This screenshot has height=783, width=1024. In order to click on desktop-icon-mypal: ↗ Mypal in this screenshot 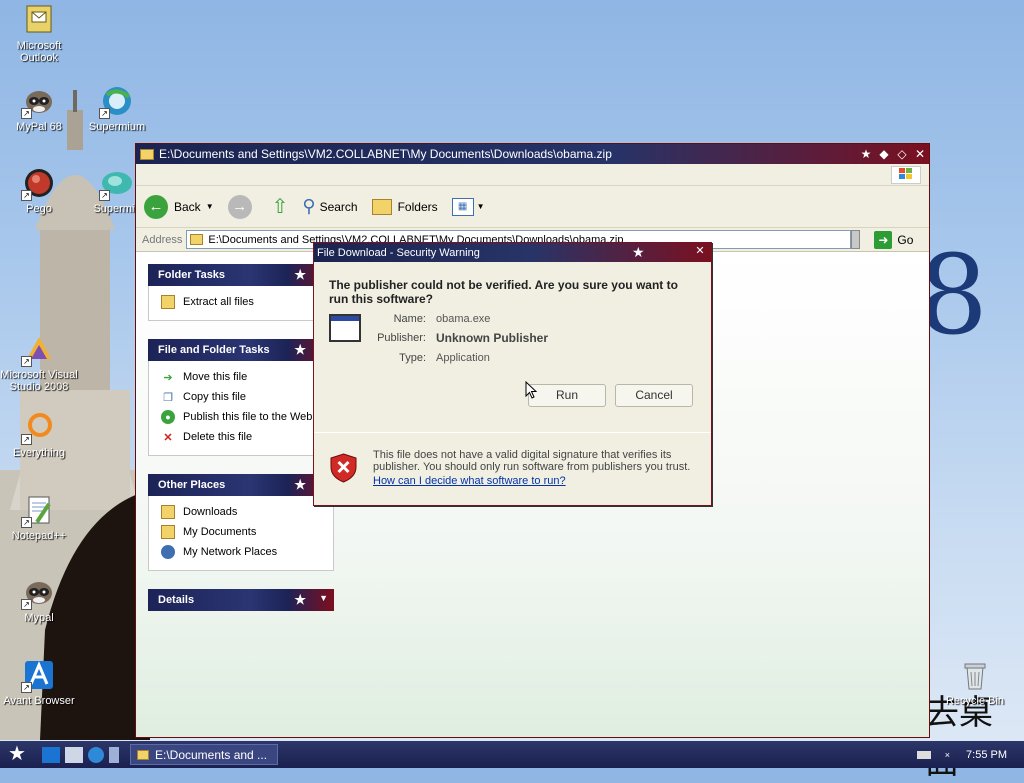, I will do `click(39, 600)`.